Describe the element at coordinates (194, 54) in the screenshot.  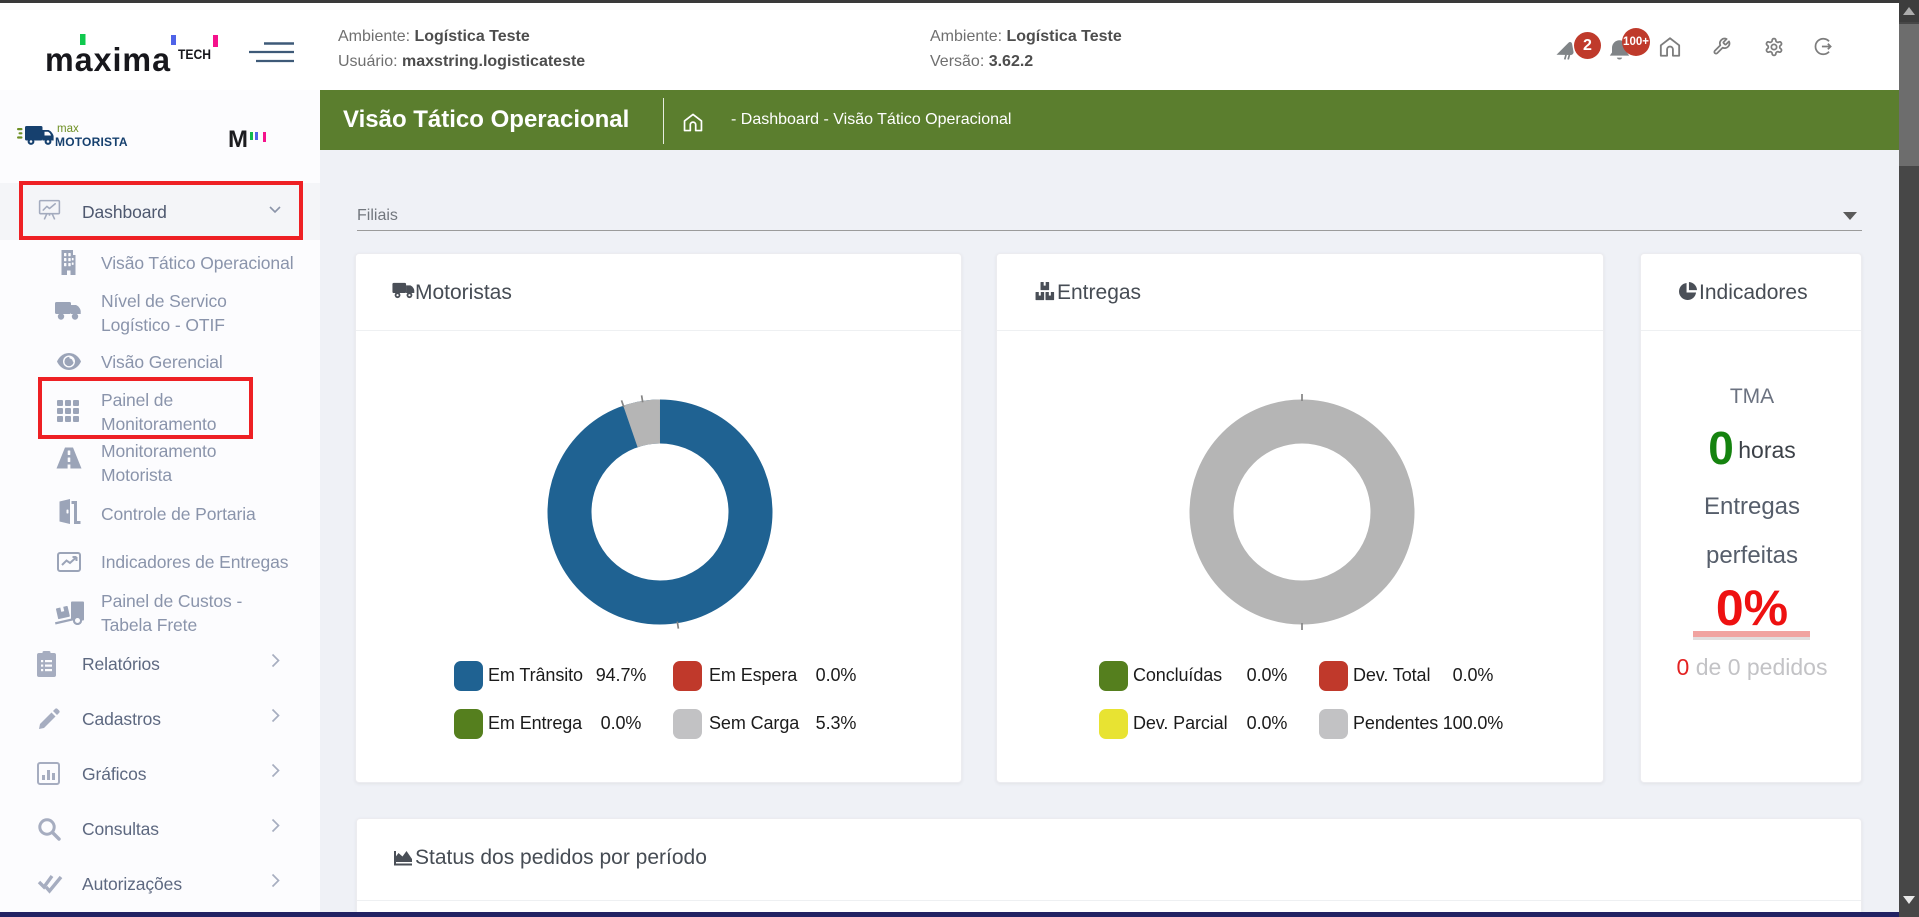
I see `svg-text: TECH` at that location.